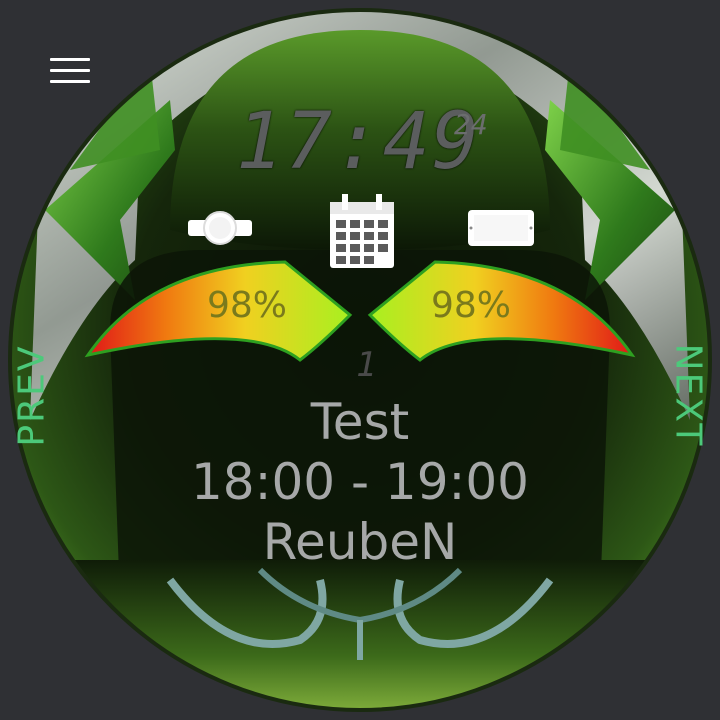 This screenshot has width=720, height=720. Describe the element at coordinates (246, 305) in the screenshot. I see `watch-battery-percent: 98%` at that location.